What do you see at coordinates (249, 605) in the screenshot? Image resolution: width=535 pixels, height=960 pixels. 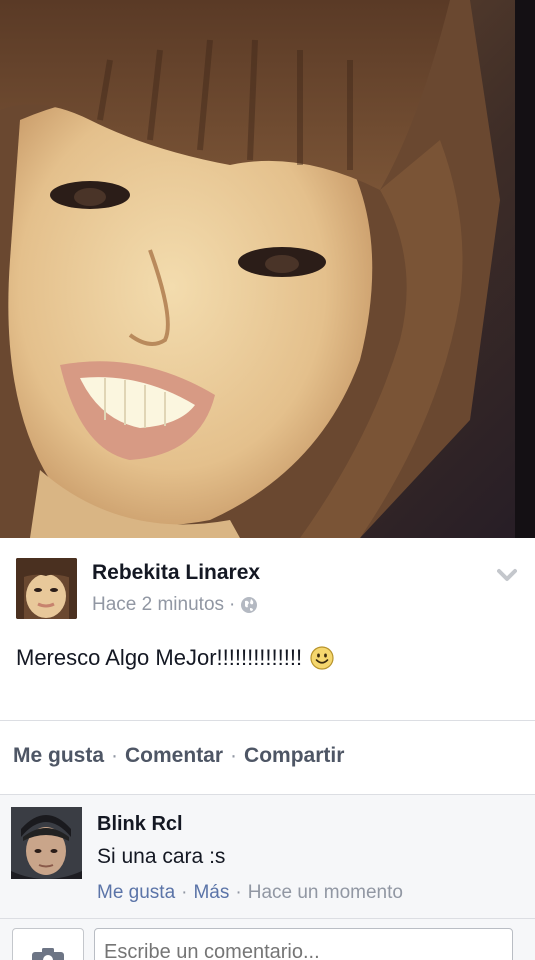 I see `globe-icon` at bounding box center [249, 605].